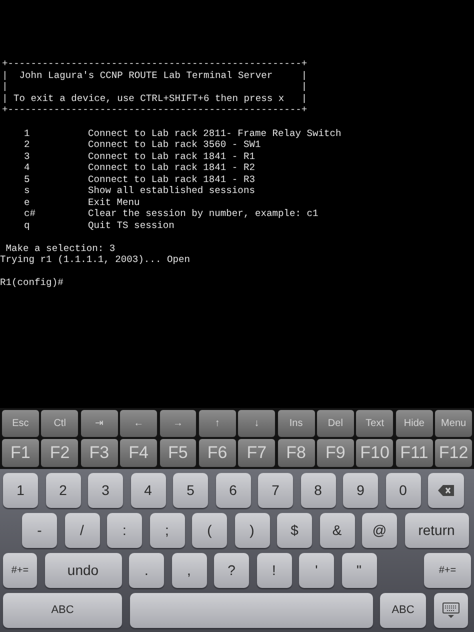 This screenshot has width=474, height=632. Describe the element at coordinates (32, 282) in the screenshot. I see `command-prompt: R1(config)#` at that location.